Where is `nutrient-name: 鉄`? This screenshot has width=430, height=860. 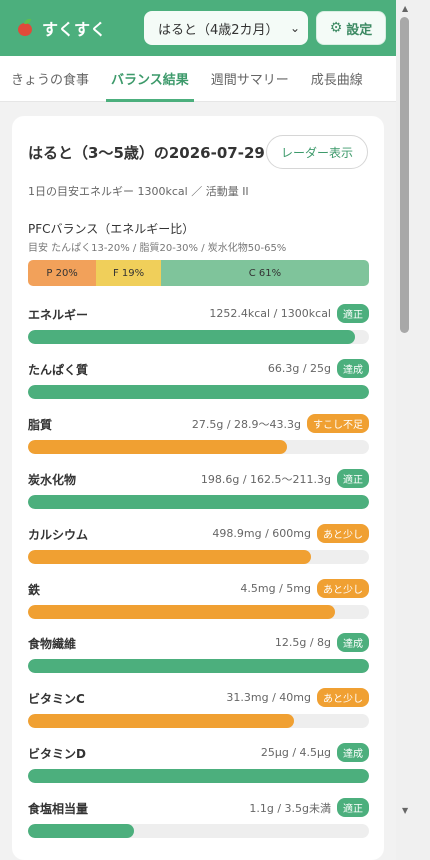 nutrient-name: 鉄 is located at coordinates (34, 590).